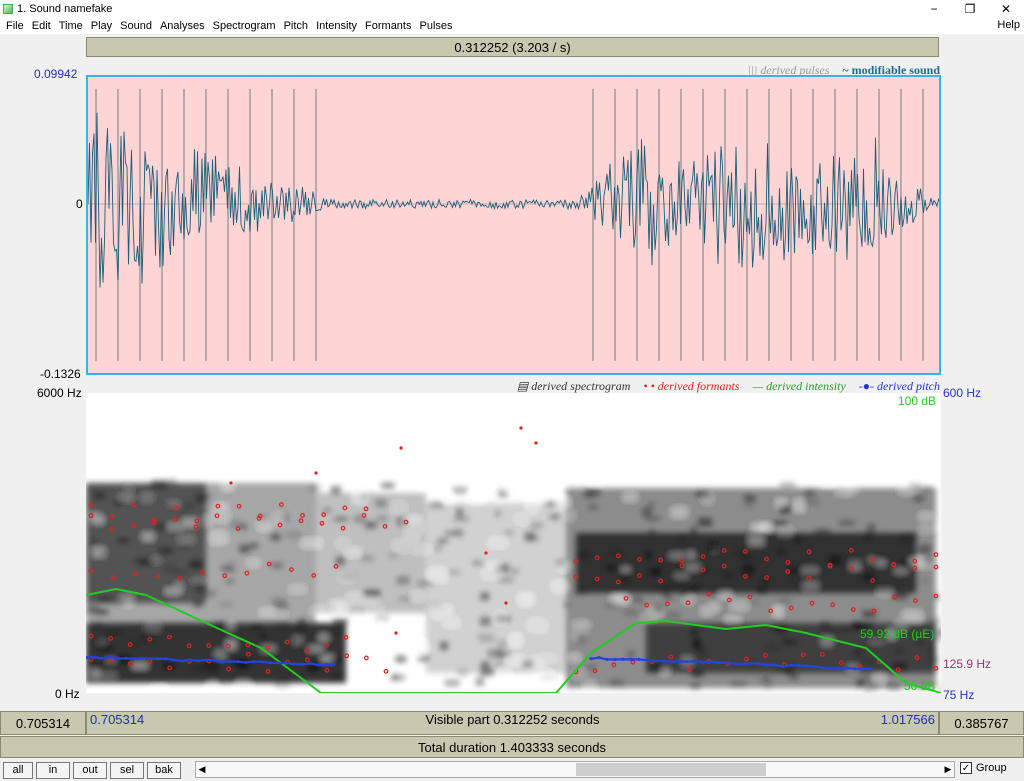  Describe the element at coordinates (899, 386) in the screenshot. I see `legend-derived-pitch: -●- derived pitch` at that location.